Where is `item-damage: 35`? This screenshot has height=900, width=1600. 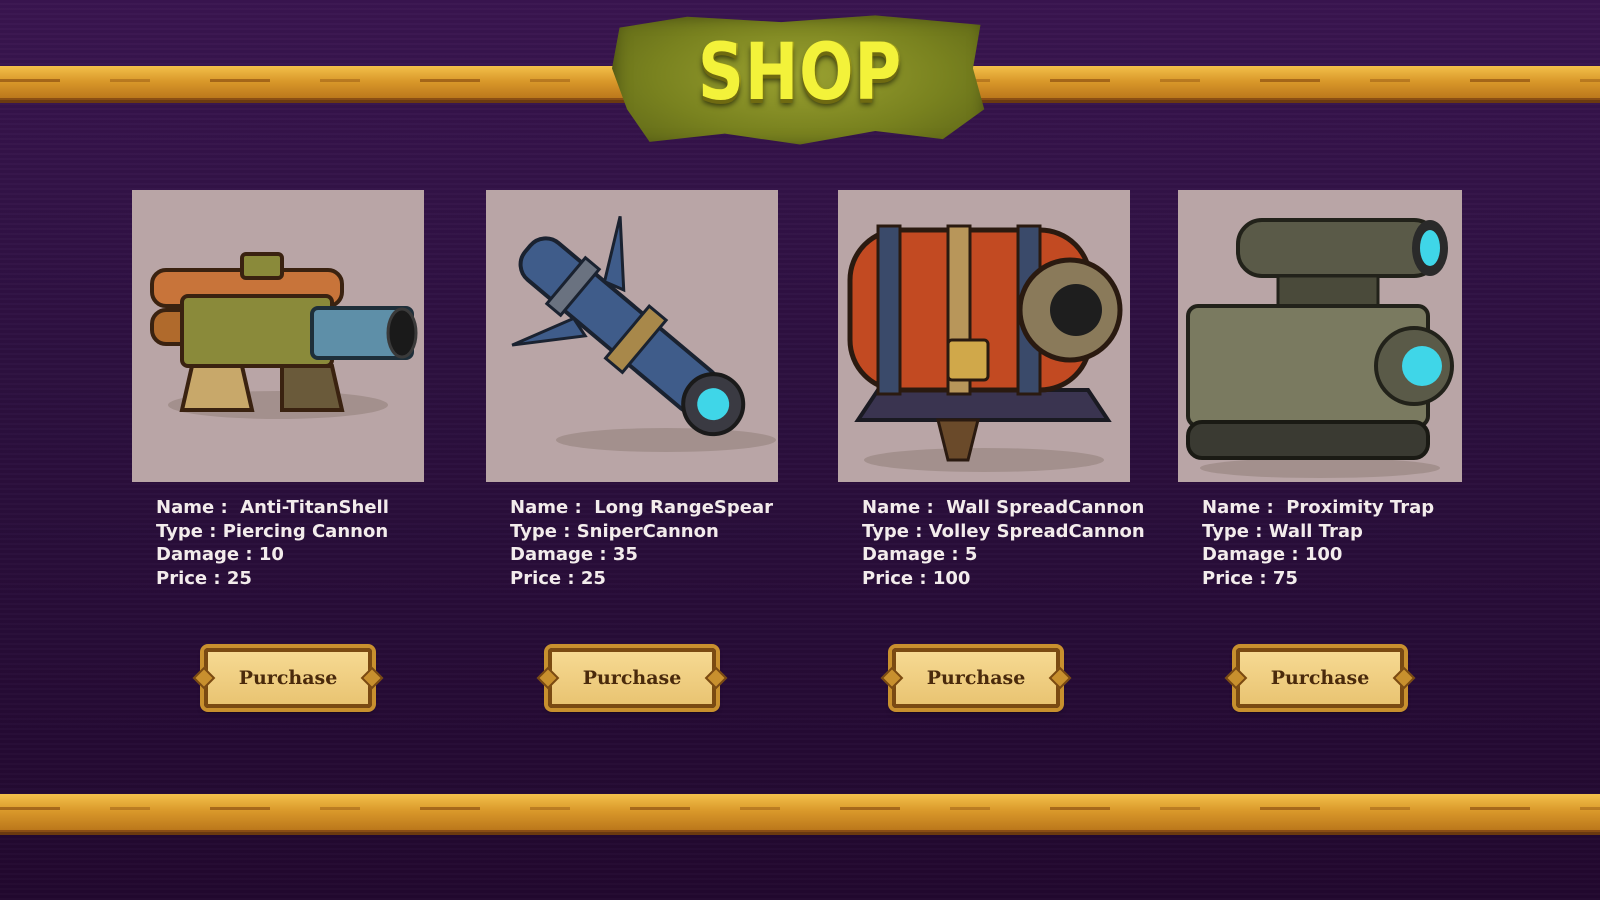 item-damage: 35 is located at coordinates (625, 554).